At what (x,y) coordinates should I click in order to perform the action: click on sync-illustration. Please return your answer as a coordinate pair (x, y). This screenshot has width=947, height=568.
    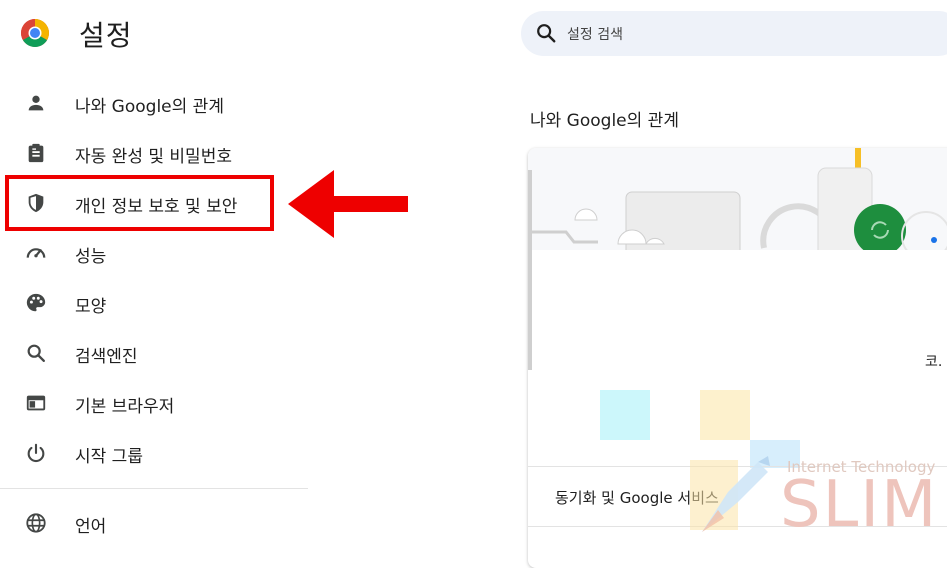
    Looking at the image, I should click on (737, 223).